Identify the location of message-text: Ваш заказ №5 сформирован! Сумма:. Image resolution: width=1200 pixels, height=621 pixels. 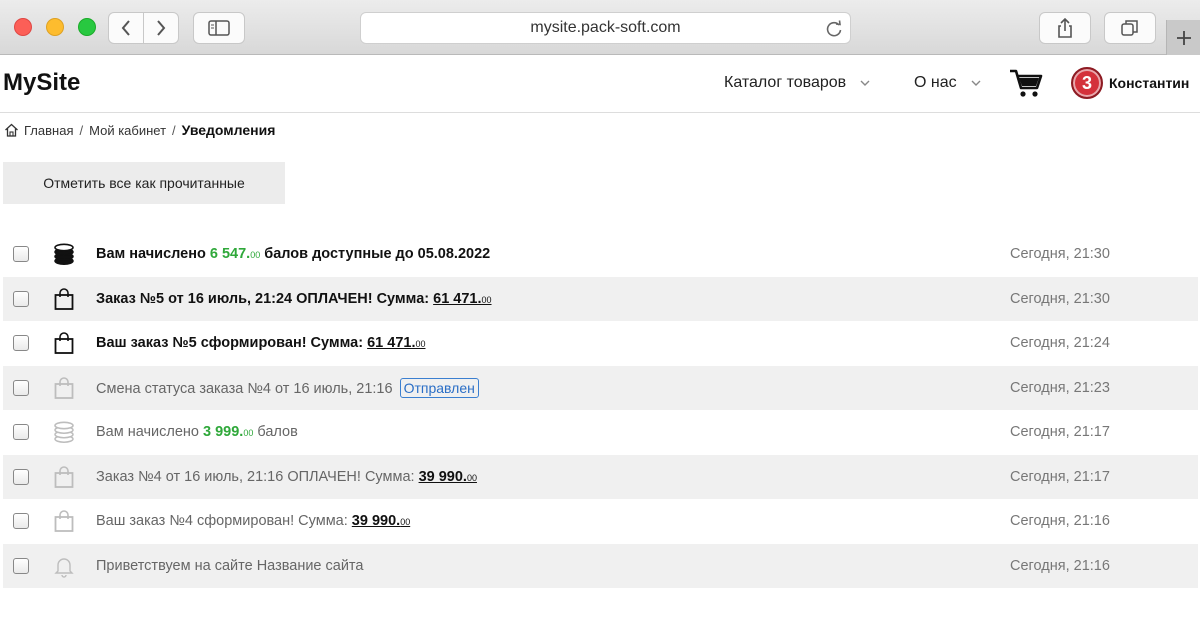
(232, 343).